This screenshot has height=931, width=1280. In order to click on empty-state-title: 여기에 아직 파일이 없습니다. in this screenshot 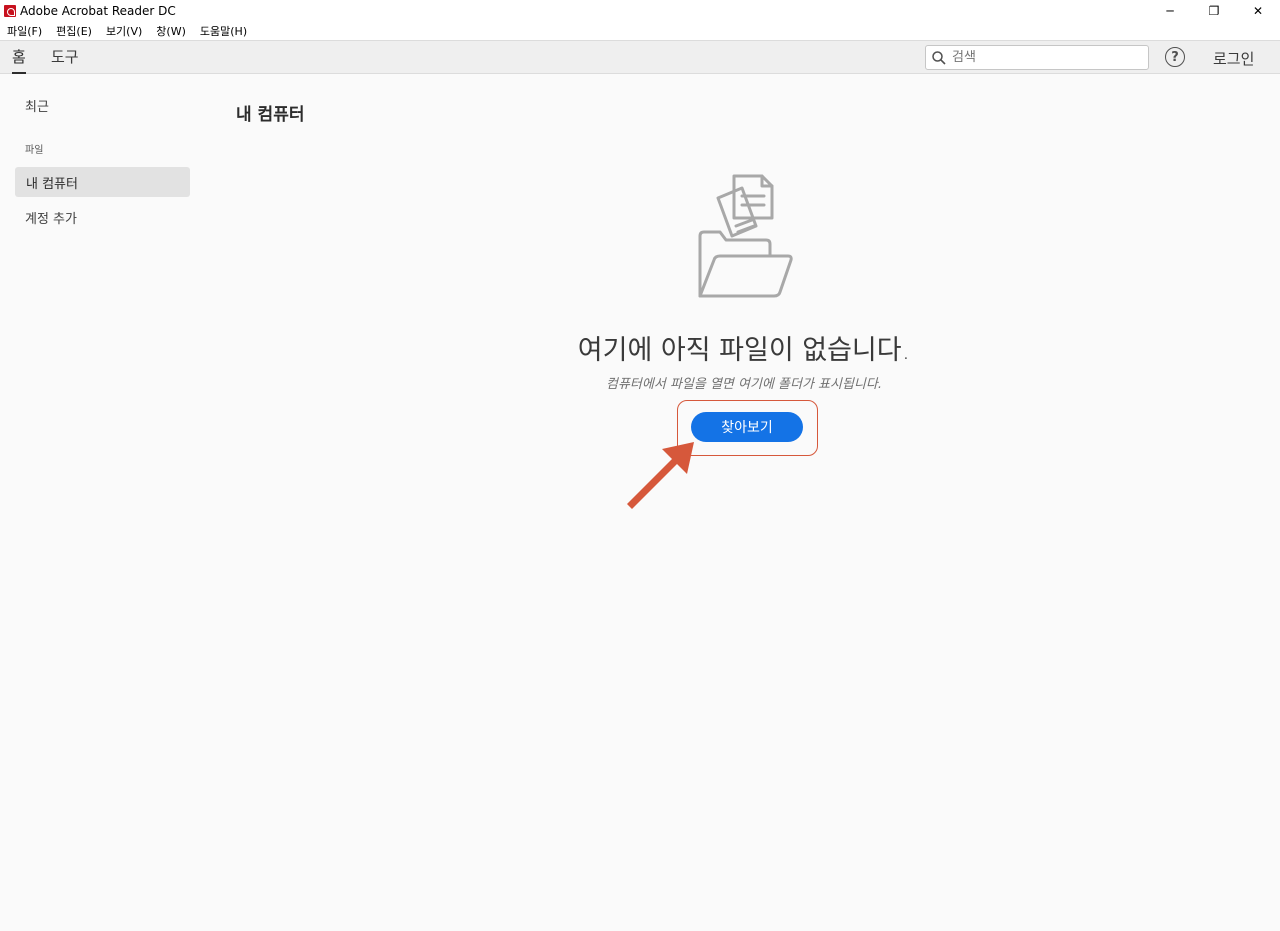, I will do `click(744, 350)`.